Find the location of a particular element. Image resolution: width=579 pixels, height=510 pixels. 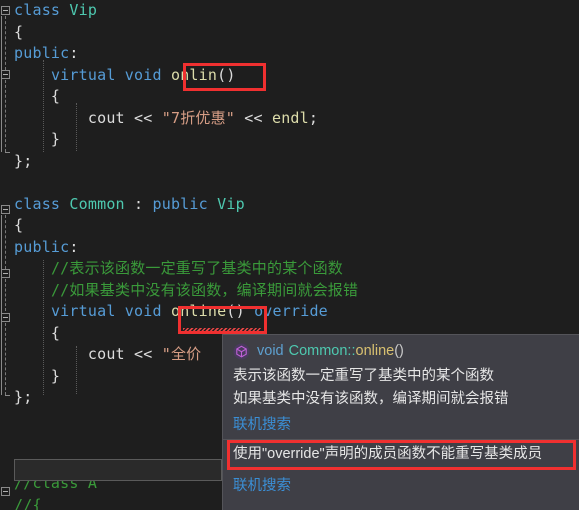

code-line is located at coordinates (289, 183).